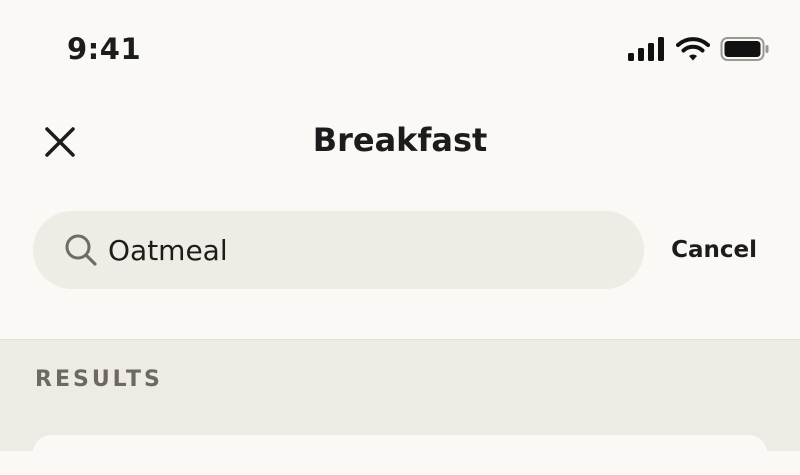  Describe the element at coordinates (81, 250) in the screenshot. I see `search-icon` at that location.